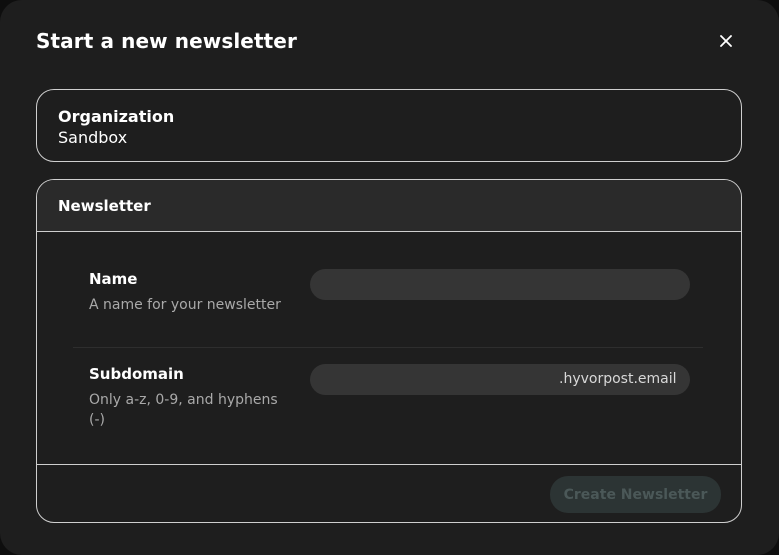 This screenshot has width=779, height=555. Describe the element at coordinates (104, 206) in the screenshot. I see `newsletter-section-title: Newsletter` at that location.